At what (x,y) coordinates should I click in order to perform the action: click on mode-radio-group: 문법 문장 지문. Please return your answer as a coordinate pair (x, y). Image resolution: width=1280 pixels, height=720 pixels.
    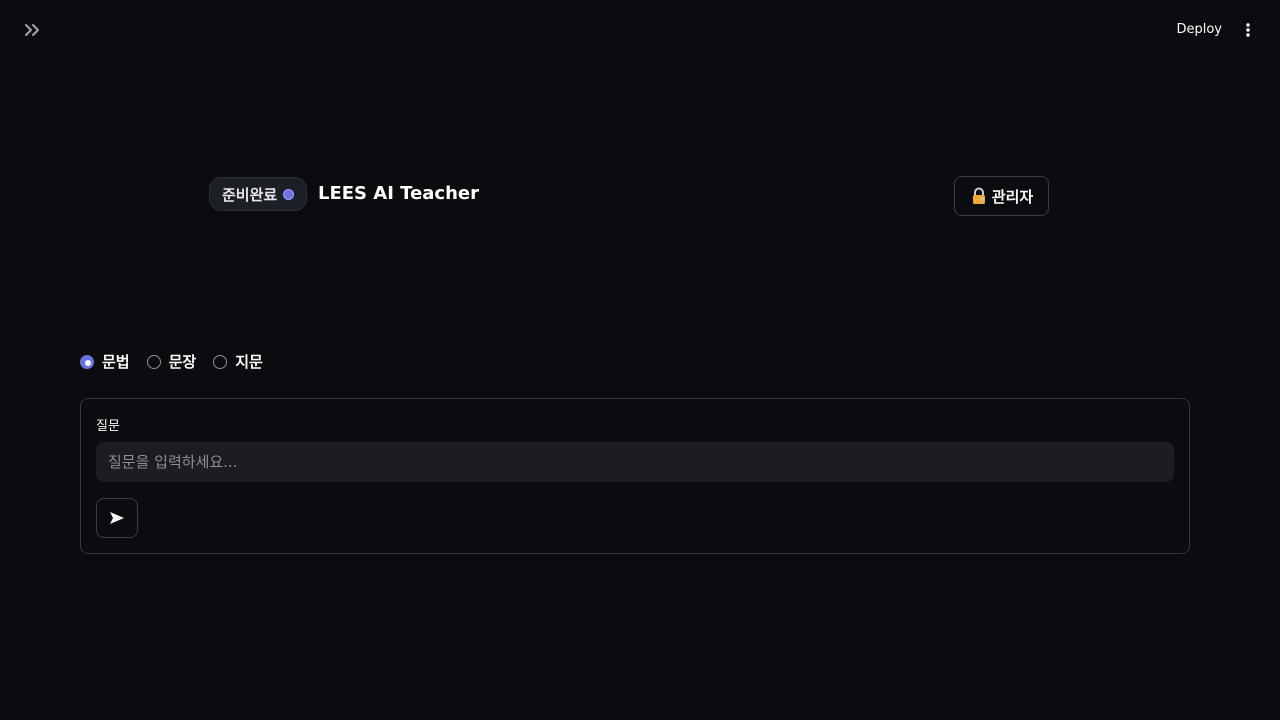
    Looking at the image, I should click on (171, 361).